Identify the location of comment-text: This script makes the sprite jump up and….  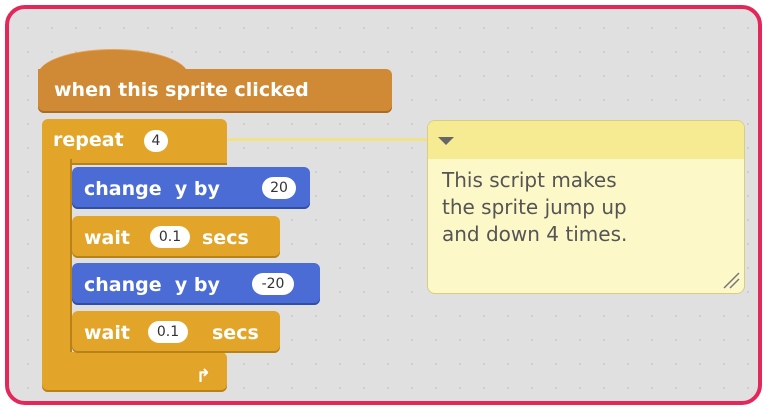
(587, 207).